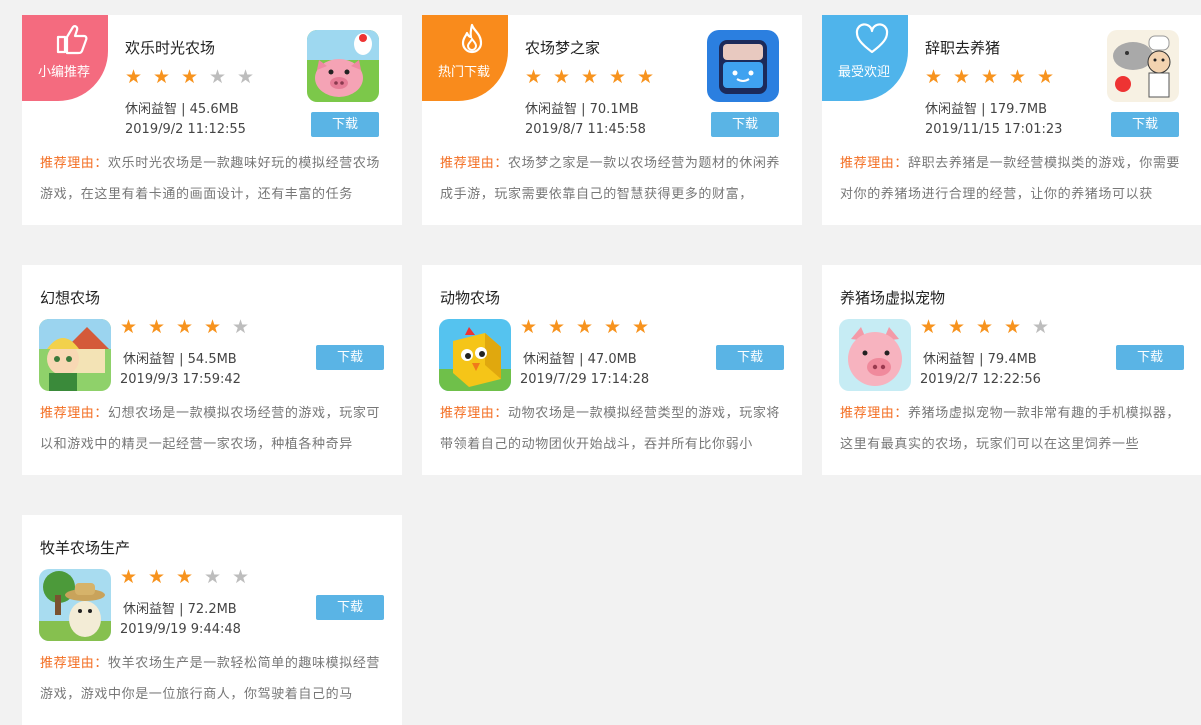  Describe the element at coordinates (875, 355) in the screenshot. I see `game-icon-pink-pig` at that location.